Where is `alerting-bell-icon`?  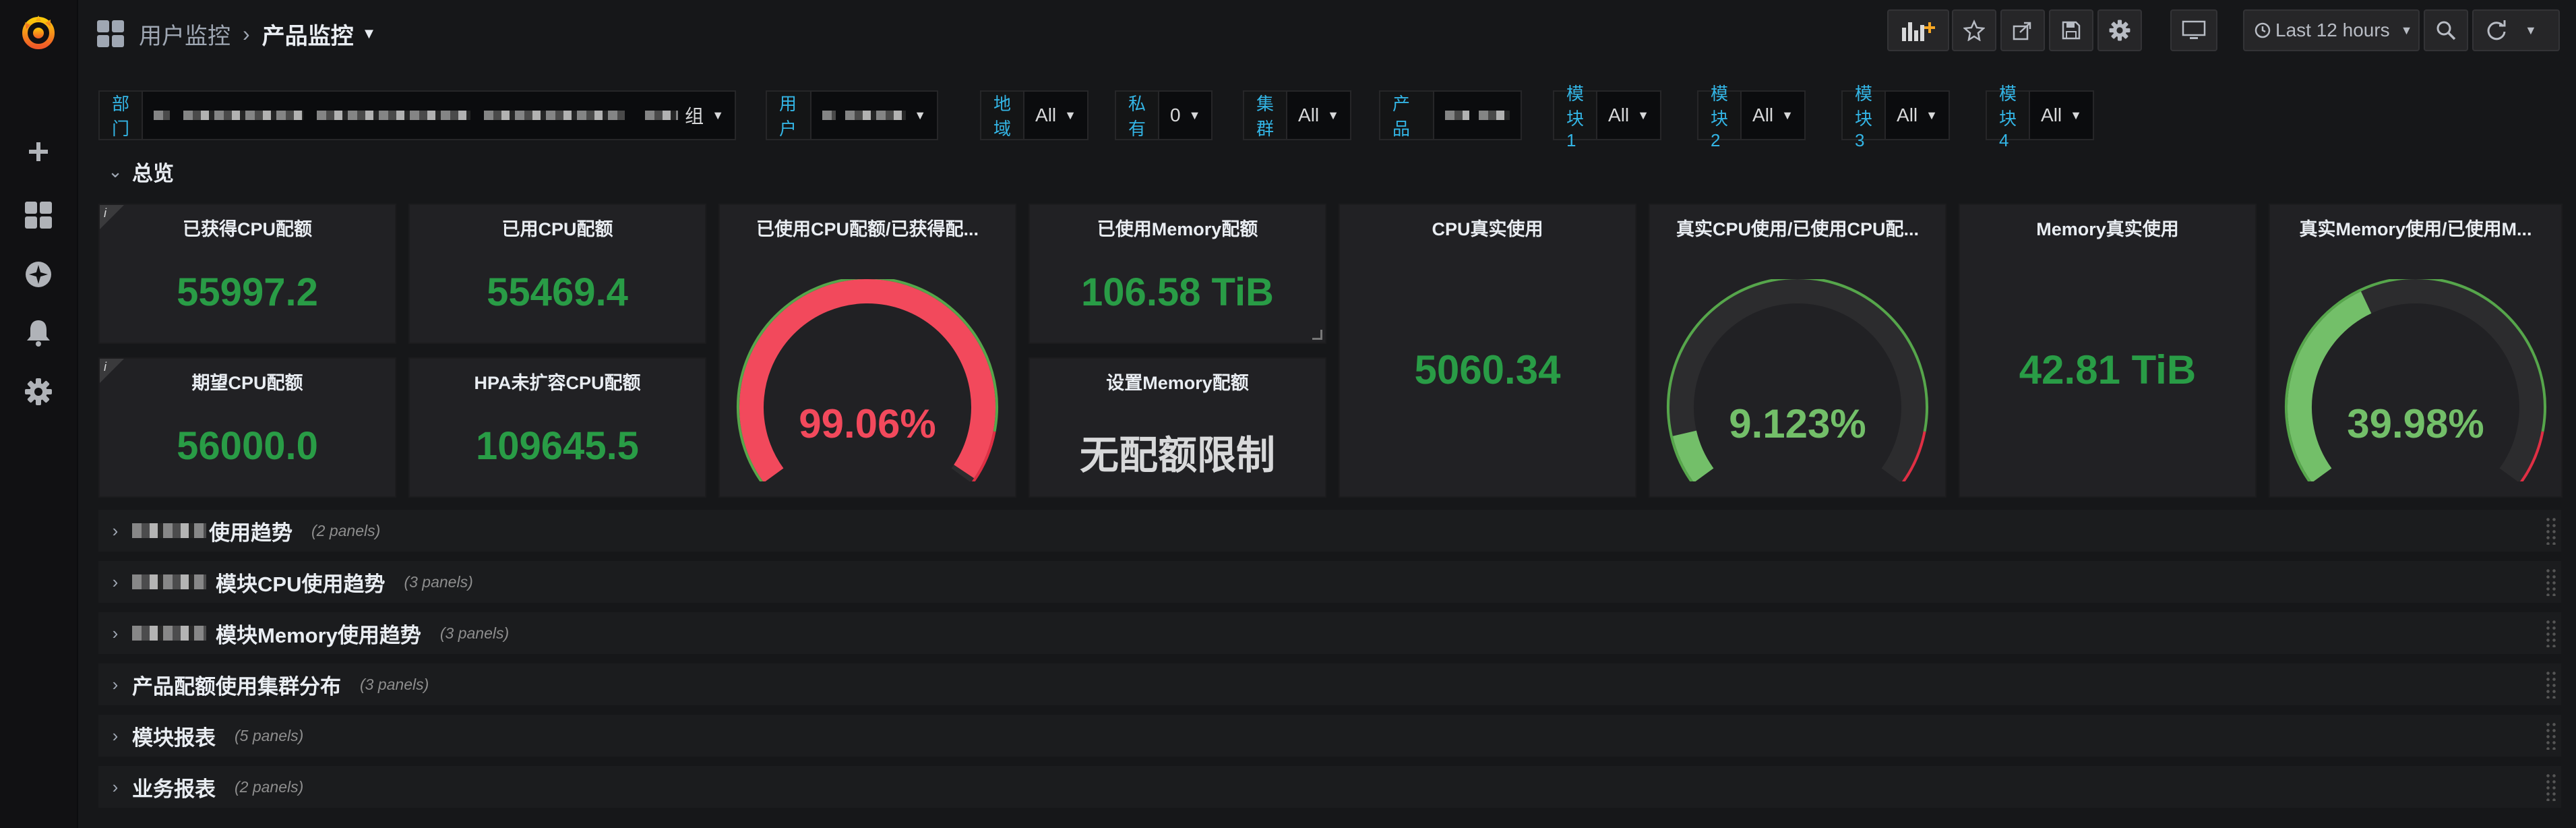 alerting-bell-icon is located at coordinates (39, 332).